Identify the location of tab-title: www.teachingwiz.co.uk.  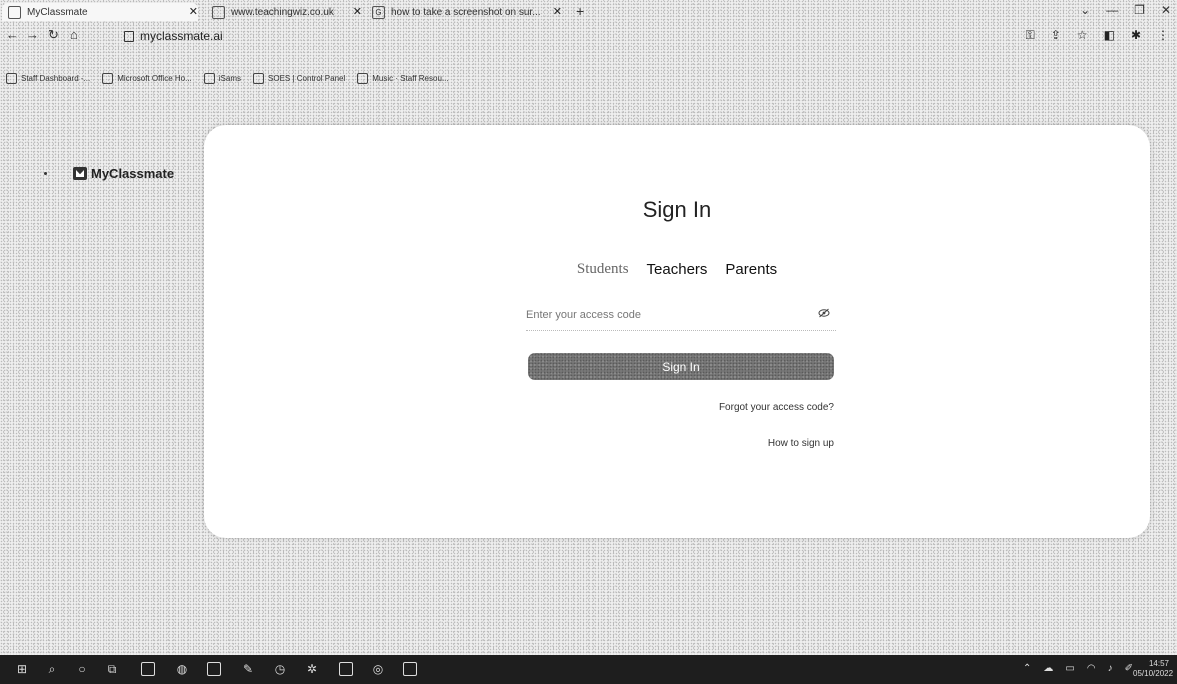
(282, 12).